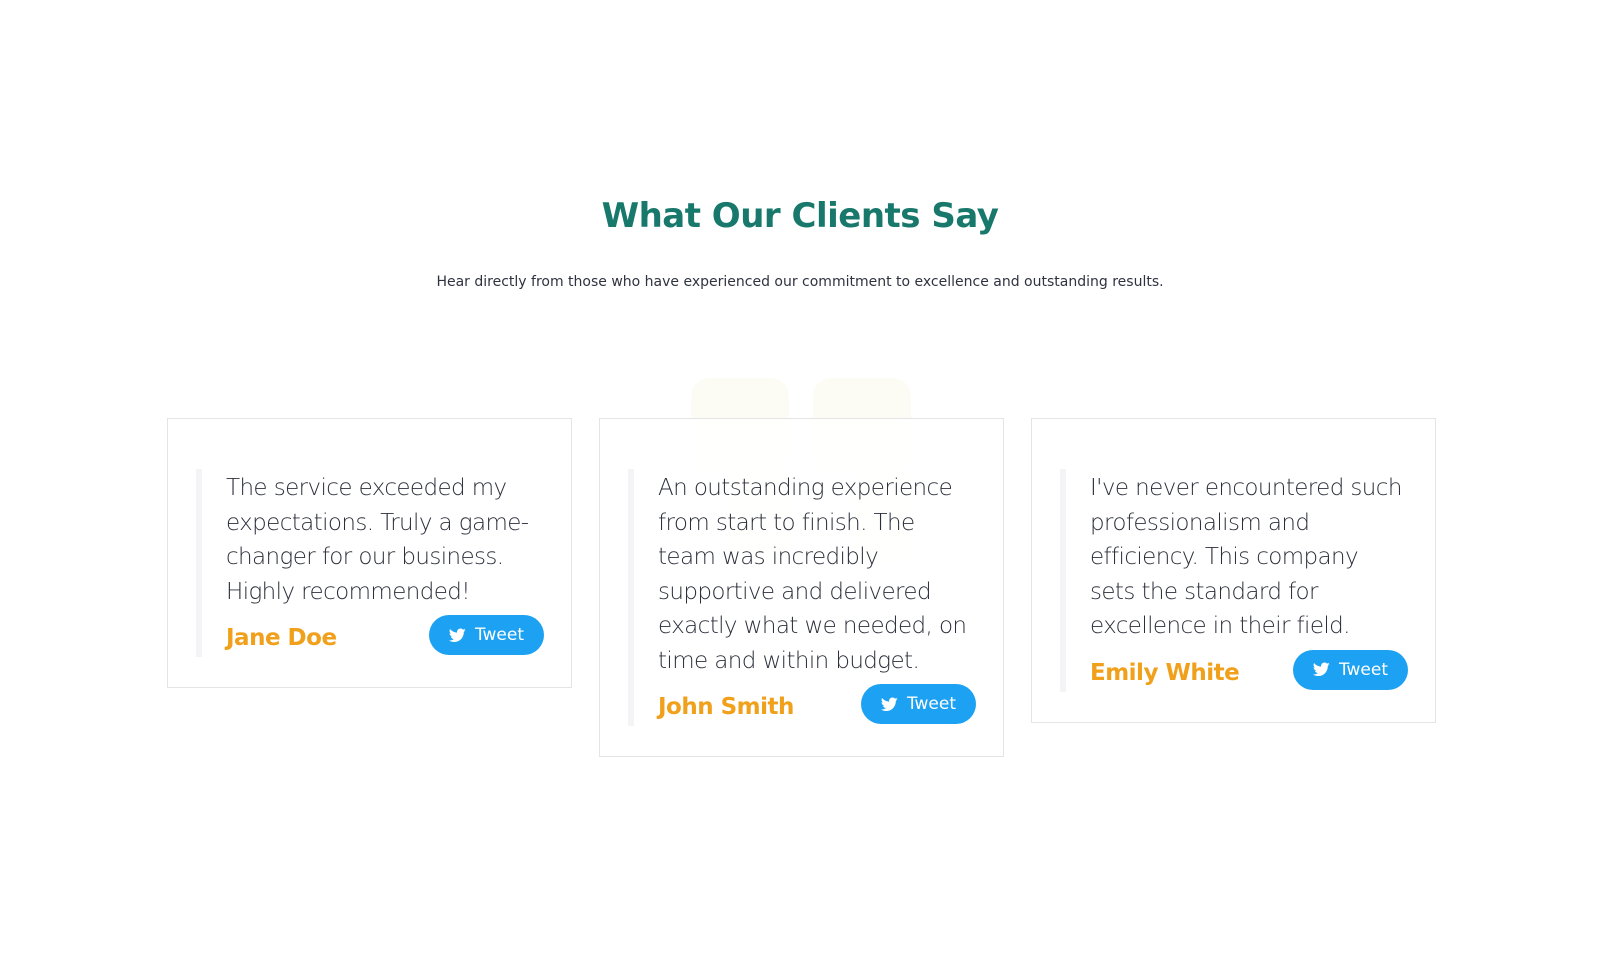  What do you see at coordinates (817, 705) in the screenshot?
I see `testimonial-footer: John Smith Tweet` at bounding box center [817, 705].